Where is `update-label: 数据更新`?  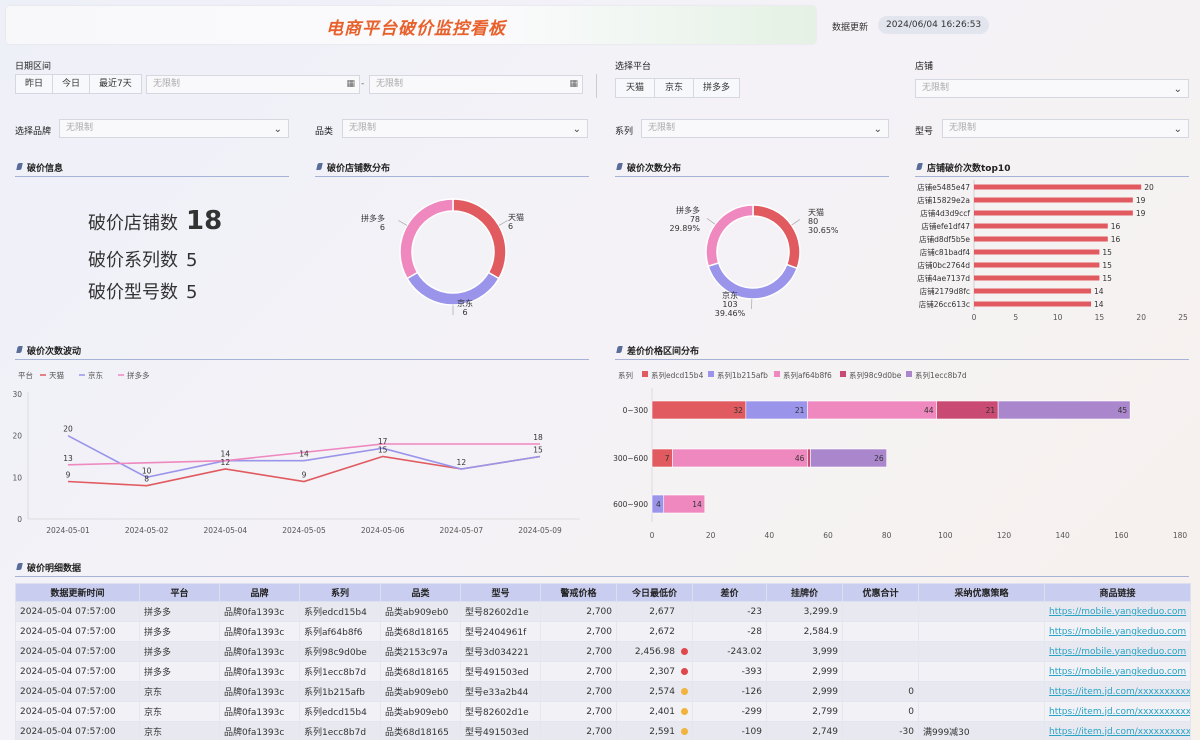 update-label: 数据更新 is located at coordinates (850, 28).